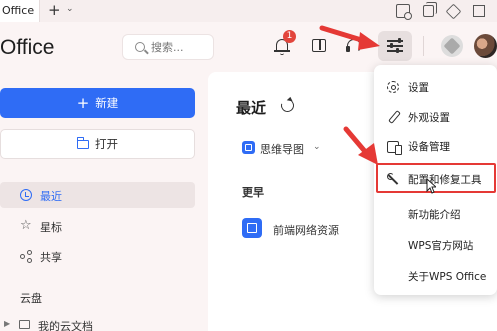 The width and height of the screenshot is (497, 331). What do you see at coordinates (453, 11) in the screenshot?
I see `cube-icon` at bounding box center [453, 11].